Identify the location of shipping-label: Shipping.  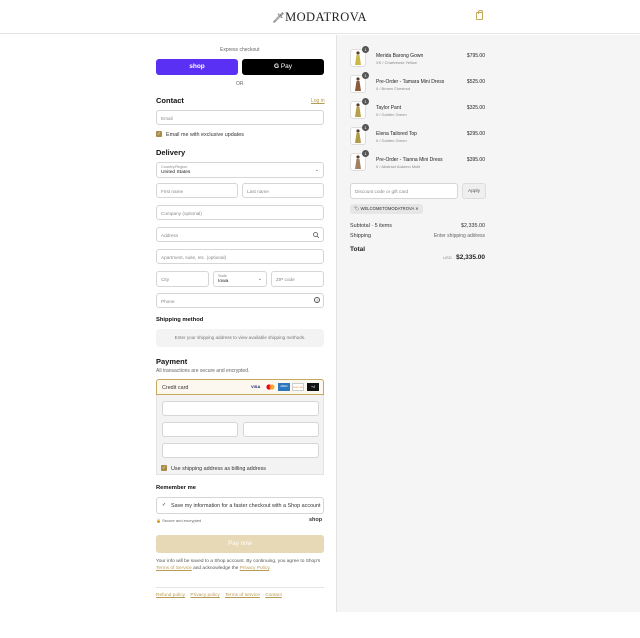
(360, 236).